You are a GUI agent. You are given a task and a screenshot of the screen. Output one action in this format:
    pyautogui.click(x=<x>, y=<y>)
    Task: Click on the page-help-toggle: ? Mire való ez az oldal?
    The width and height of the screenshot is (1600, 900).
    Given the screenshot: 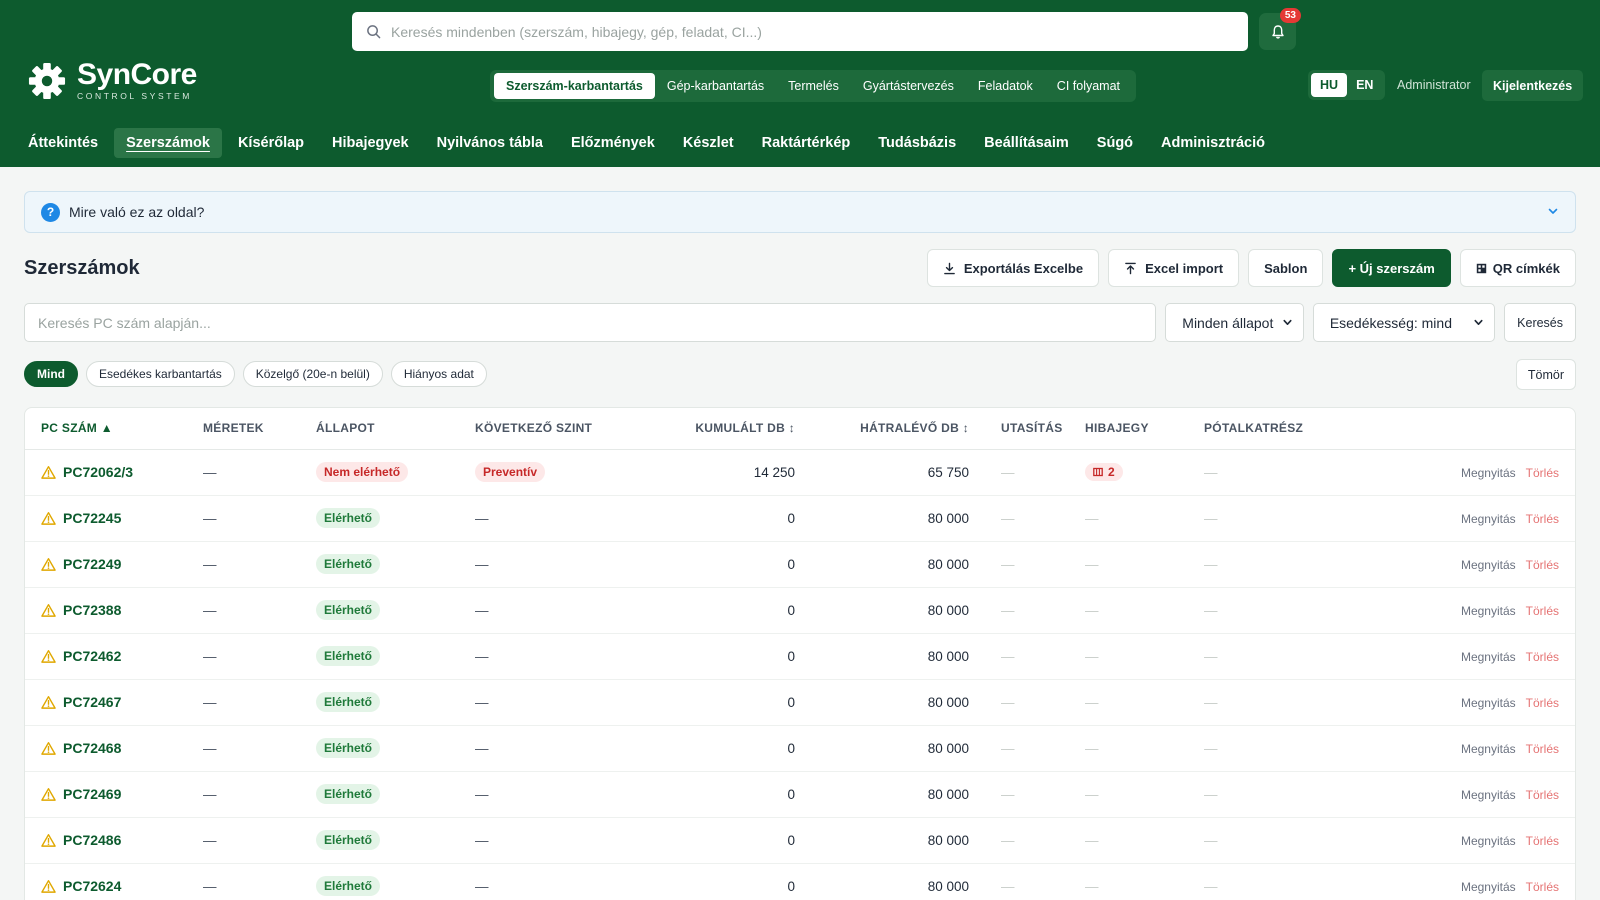 What is the action you would take?
    pyautogui.click(x=800, y=212)
    